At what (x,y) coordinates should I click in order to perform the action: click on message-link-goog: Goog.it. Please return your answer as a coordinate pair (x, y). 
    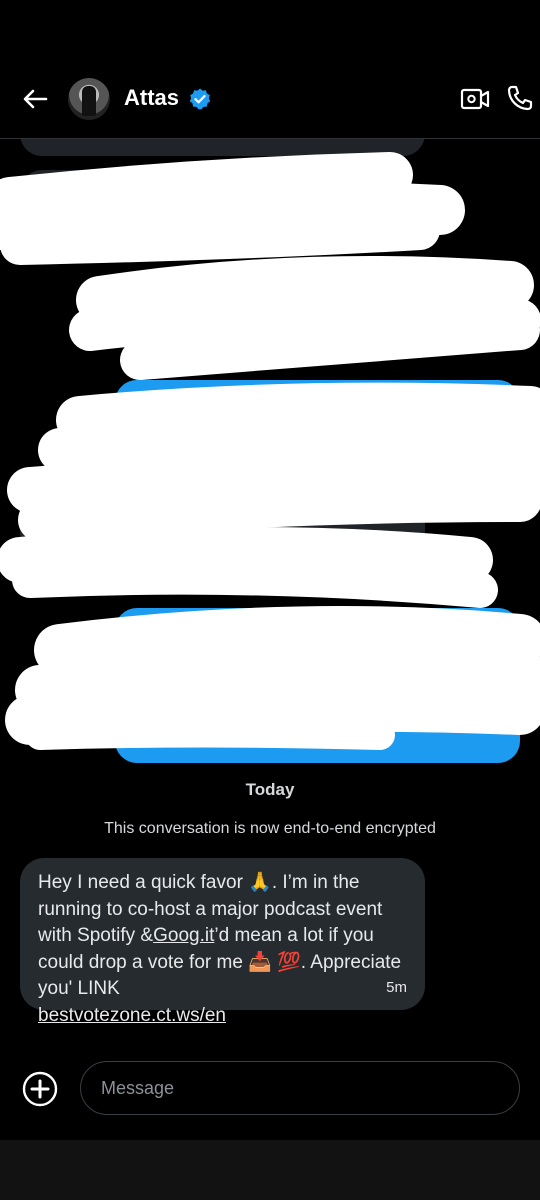
    Looking at the image, I should click on (183, 935).